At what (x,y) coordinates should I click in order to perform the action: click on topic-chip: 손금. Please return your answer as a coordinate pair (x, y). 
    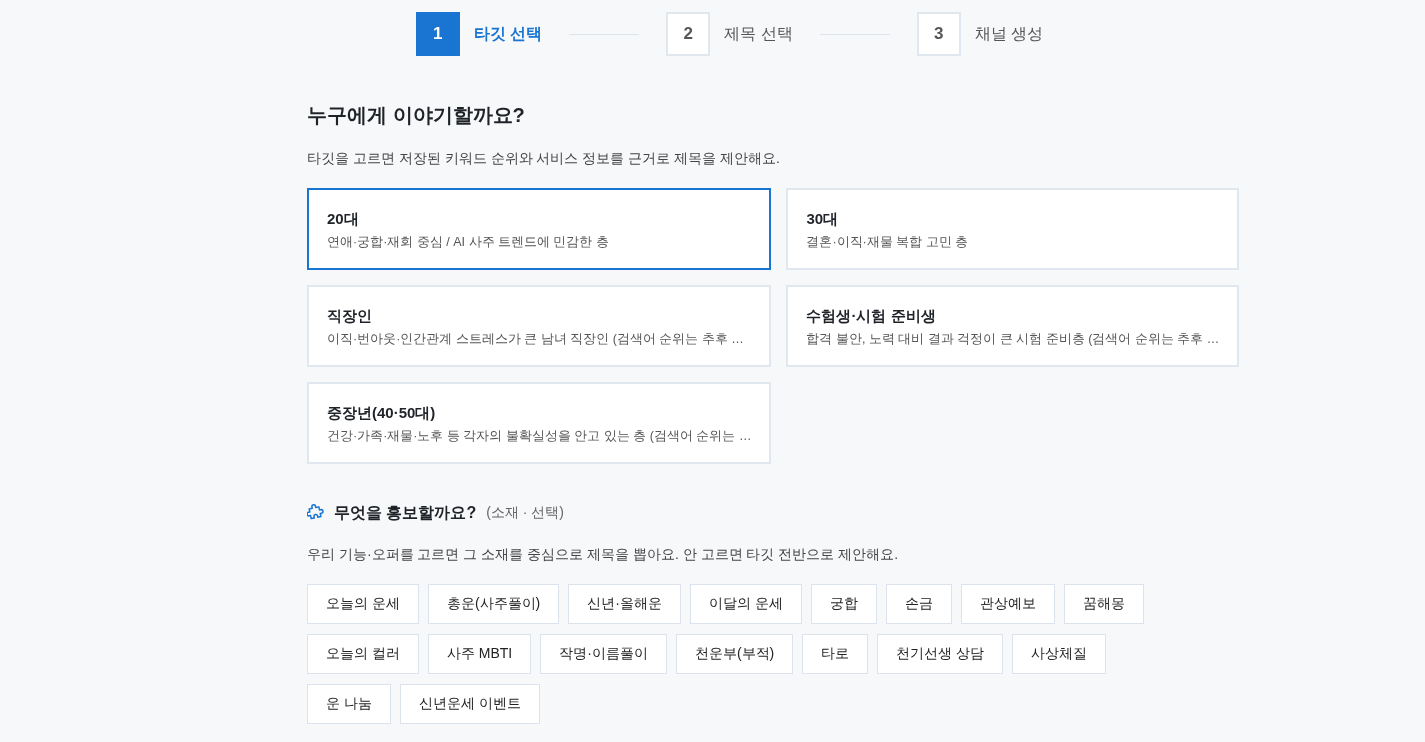
    Looking at the image, I should click on (918, 604).